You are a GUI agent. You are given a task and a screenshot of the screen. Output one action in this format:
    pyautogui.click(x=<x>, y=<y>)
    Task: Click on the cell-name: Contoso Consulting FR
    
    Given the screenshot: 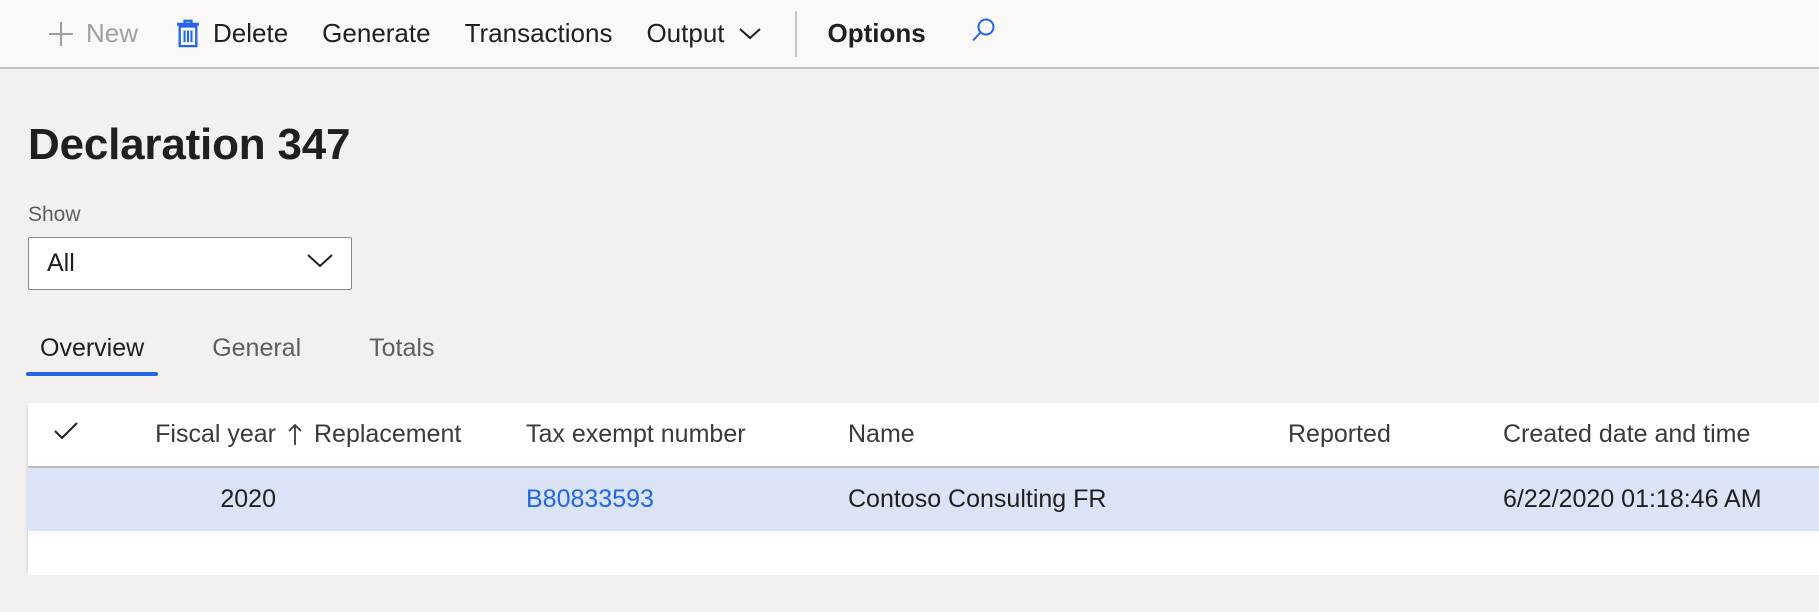 What is the action you would take?
    pyautogui.click(x=977, y=499)
    